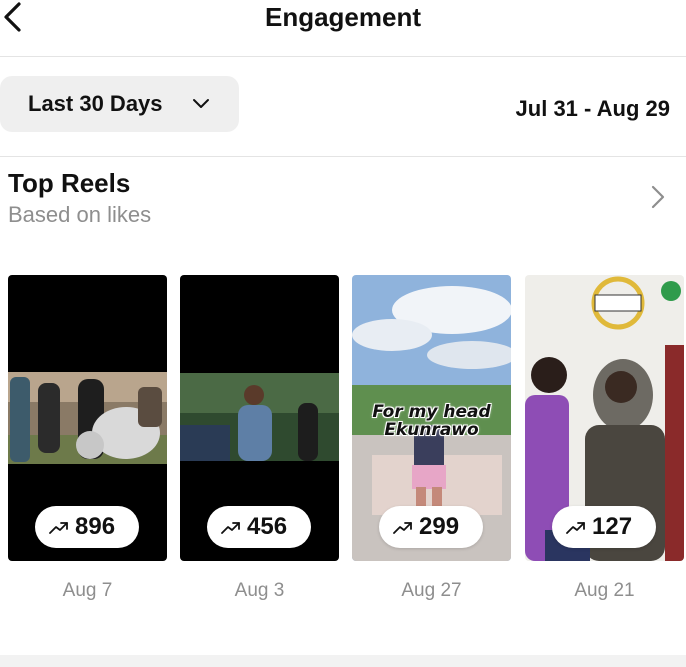  I want to click on section-title: Top Reels, so click(69, 183).